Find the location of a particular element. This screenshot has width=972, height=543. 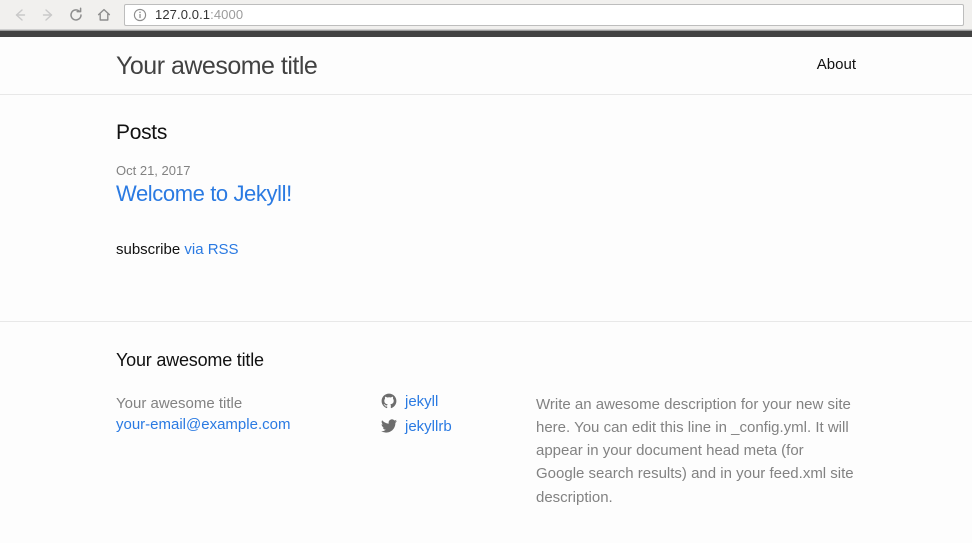

back-button is located at coordinates (20, 15).